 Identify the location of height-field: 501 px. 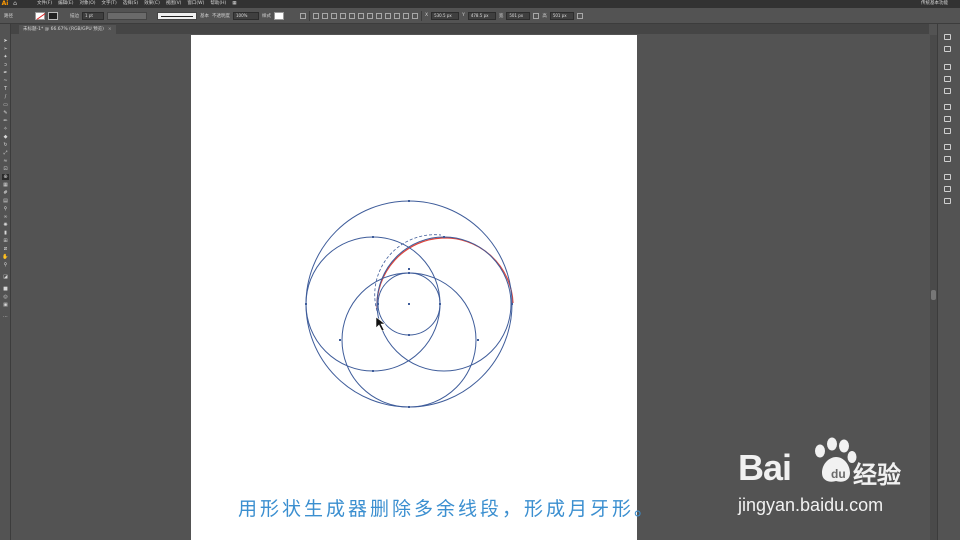
(561, 15).